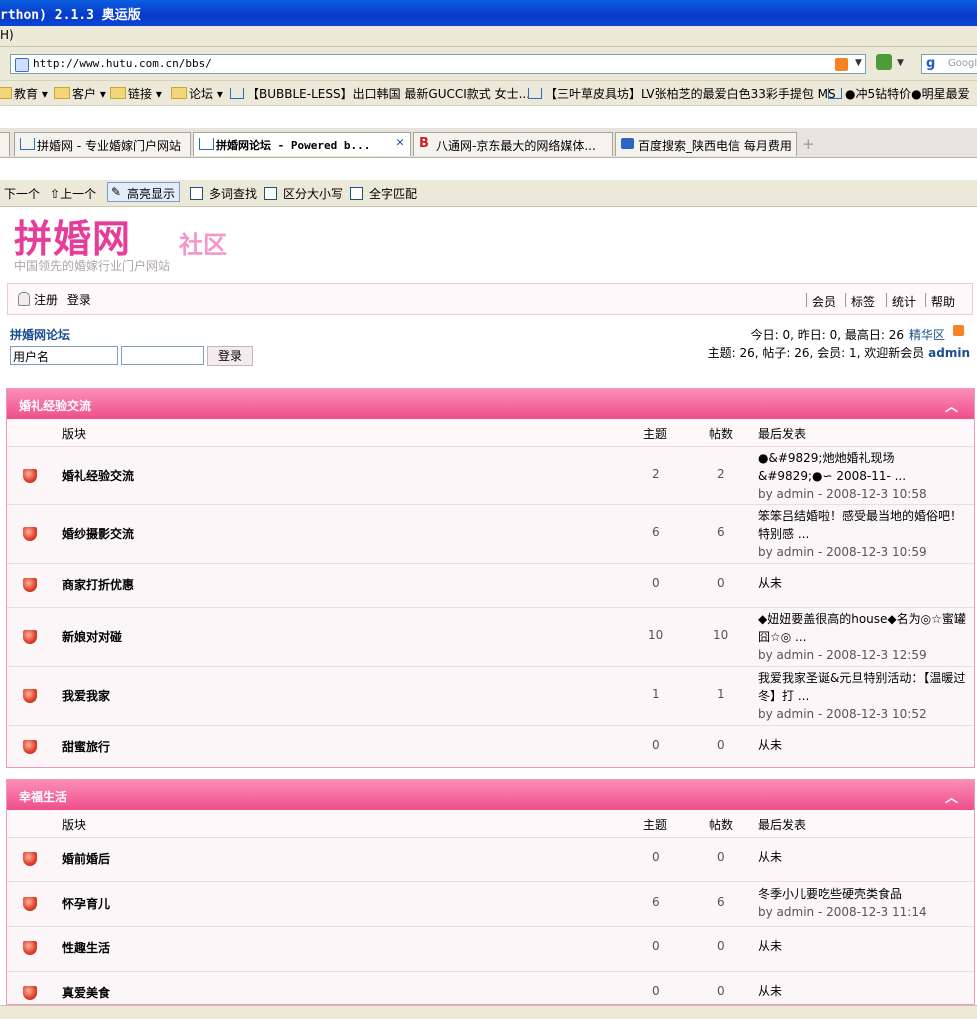  I want to click on forum-title: 拼婚网论坛, so click(40, 334).